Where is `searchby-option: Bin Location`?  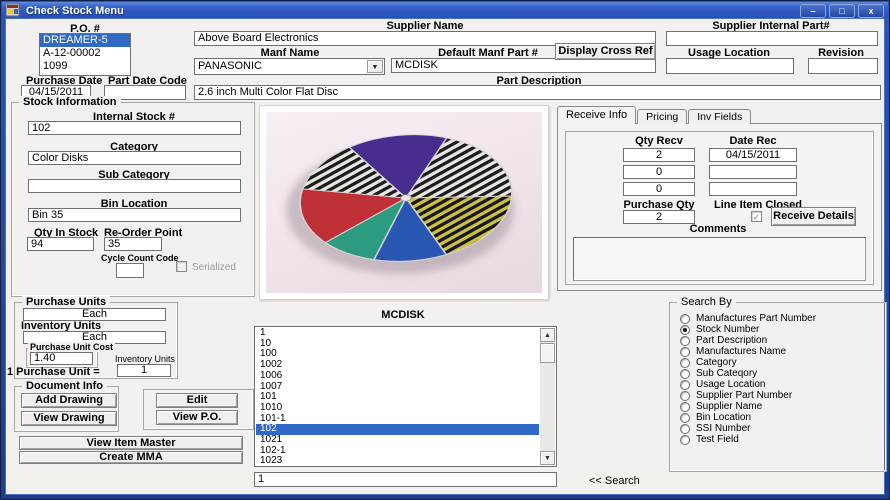
searchby-option: Bin Location is located at coordinates (781, 417).